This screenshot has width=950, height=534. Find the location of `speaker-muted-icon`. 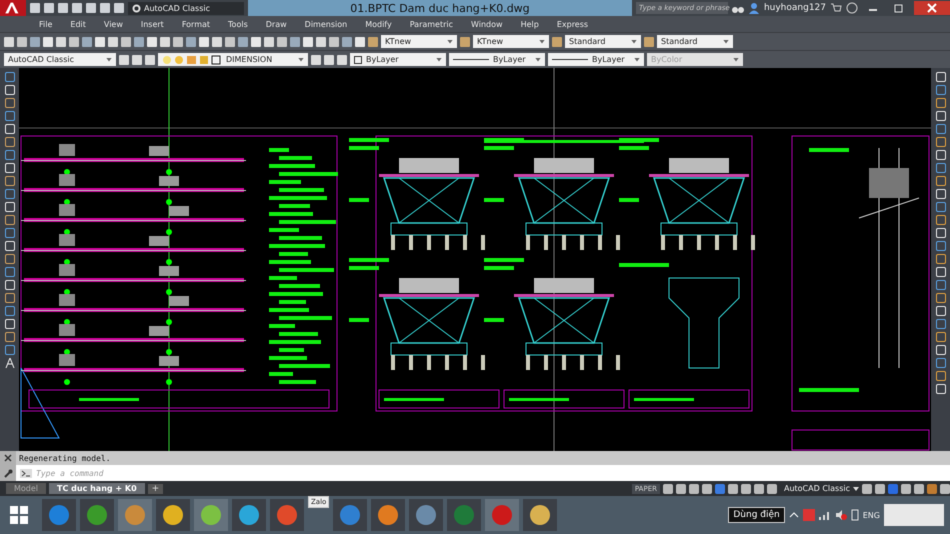

speaker-muted-icon is located at coordinates (840, 515).